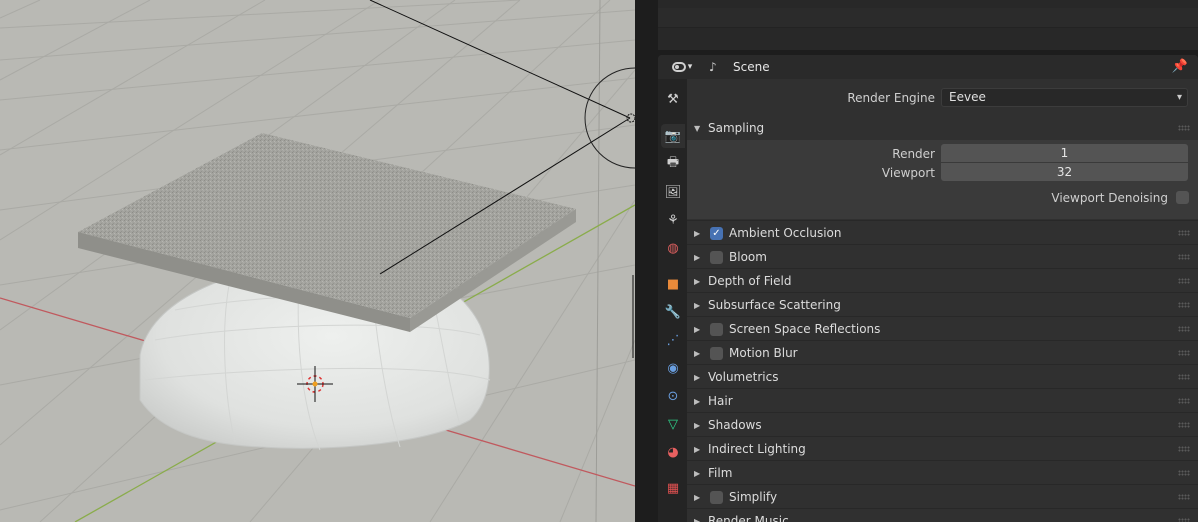  I want to click on panel-title: Volumetrics, so click(743, 377).